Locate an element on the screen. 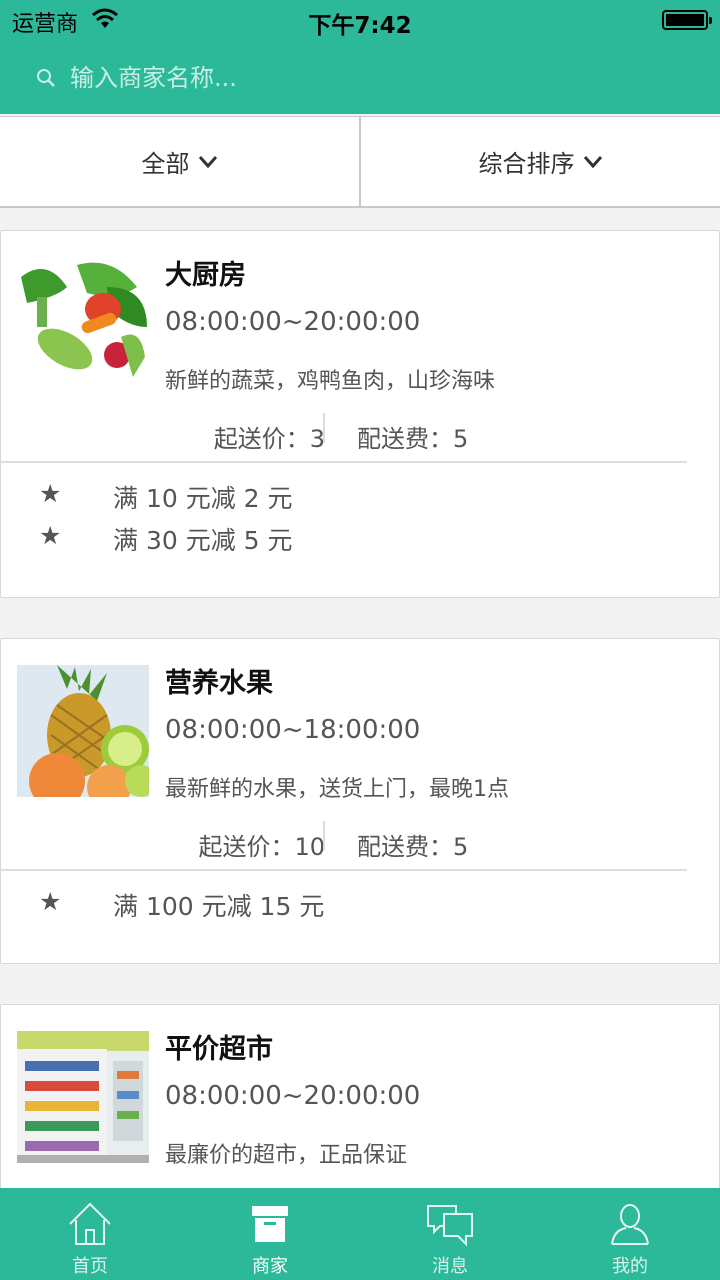  search-icon is located at coordinates (46, 78).